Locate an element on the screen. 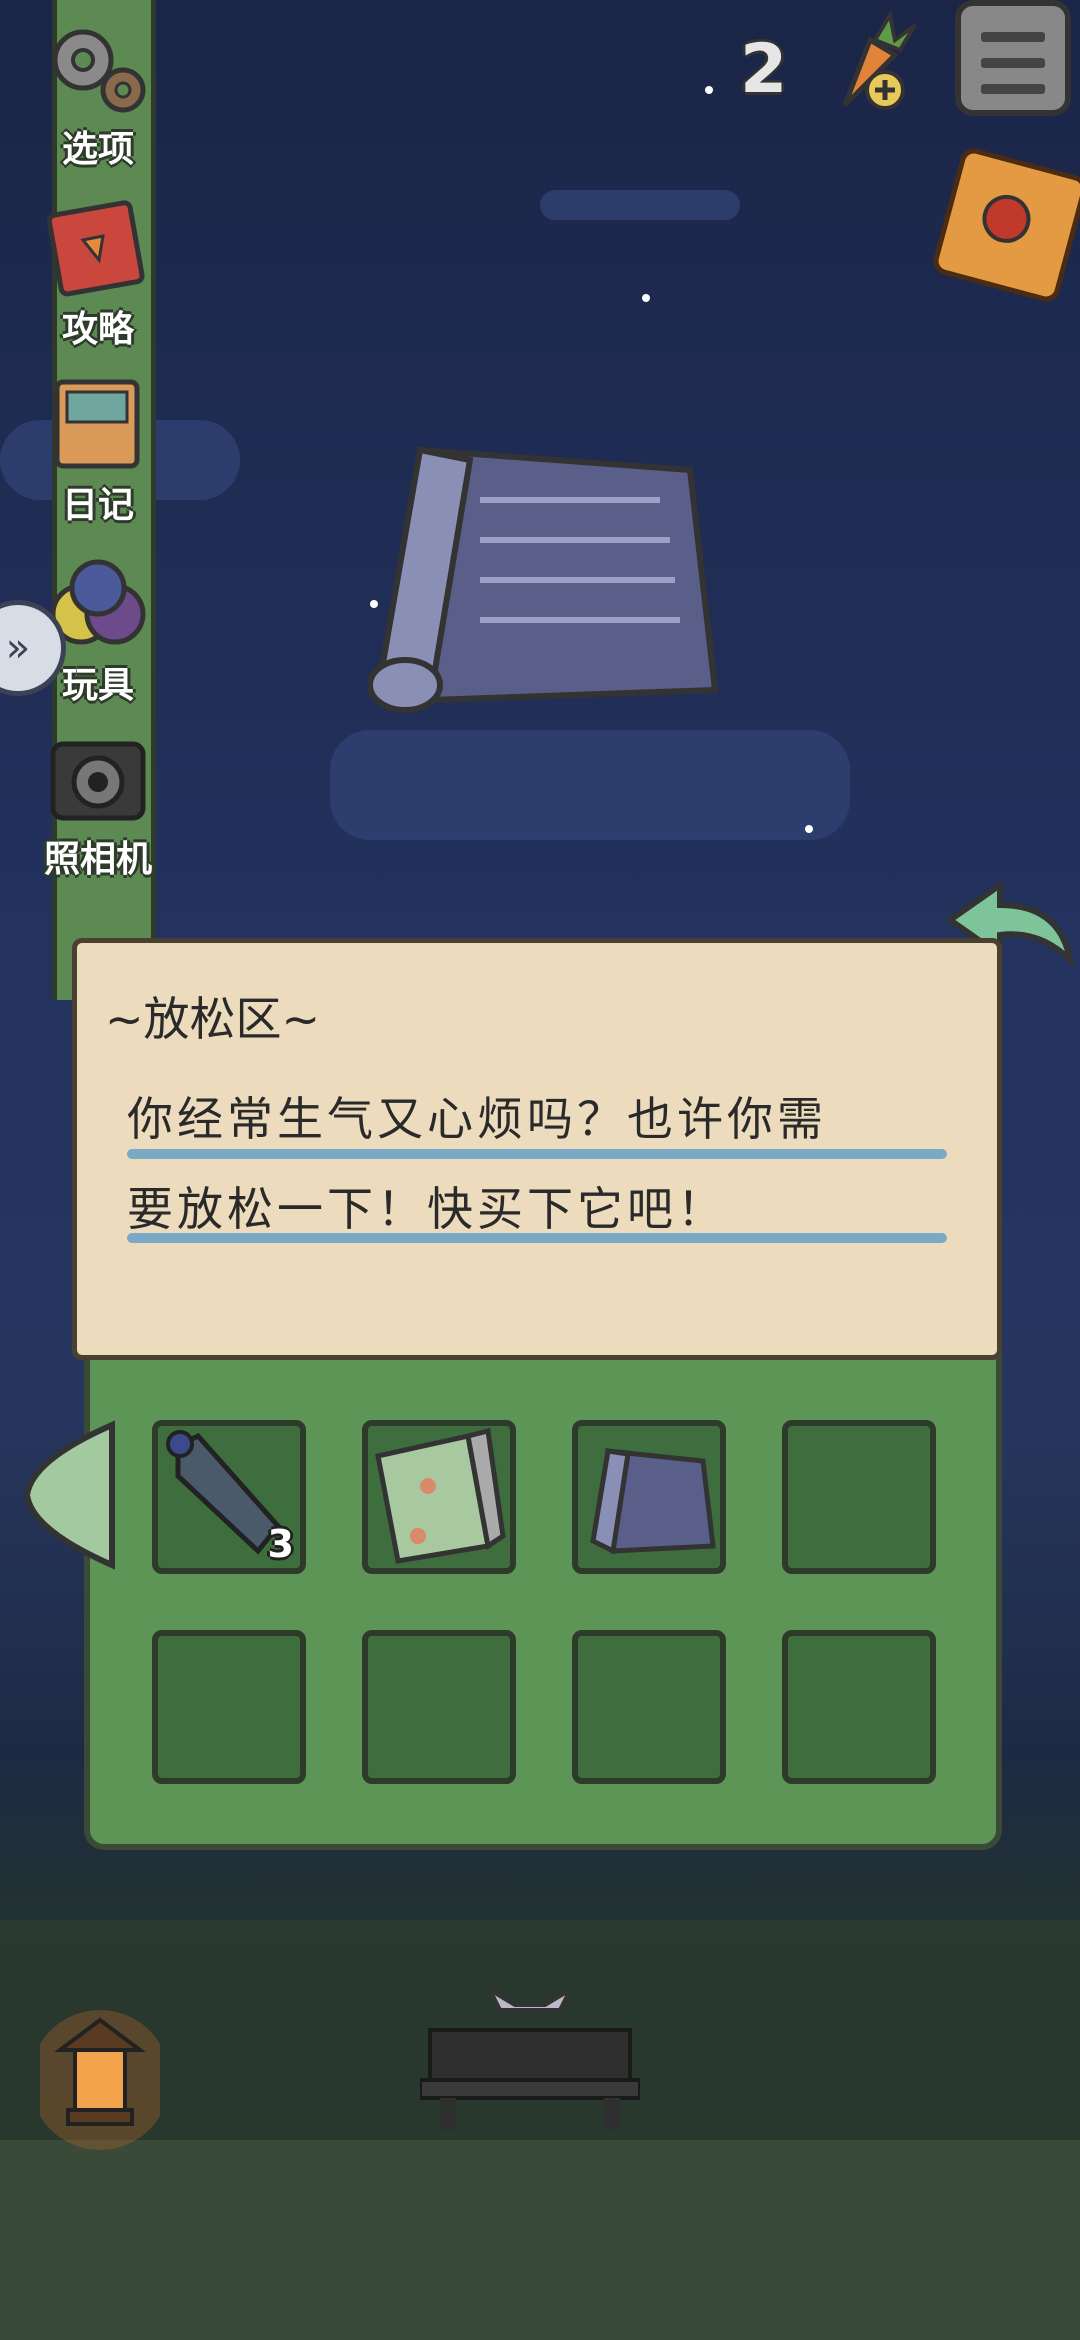  sidebar-item-label: 攻略 is located at coordinates (97, 329).